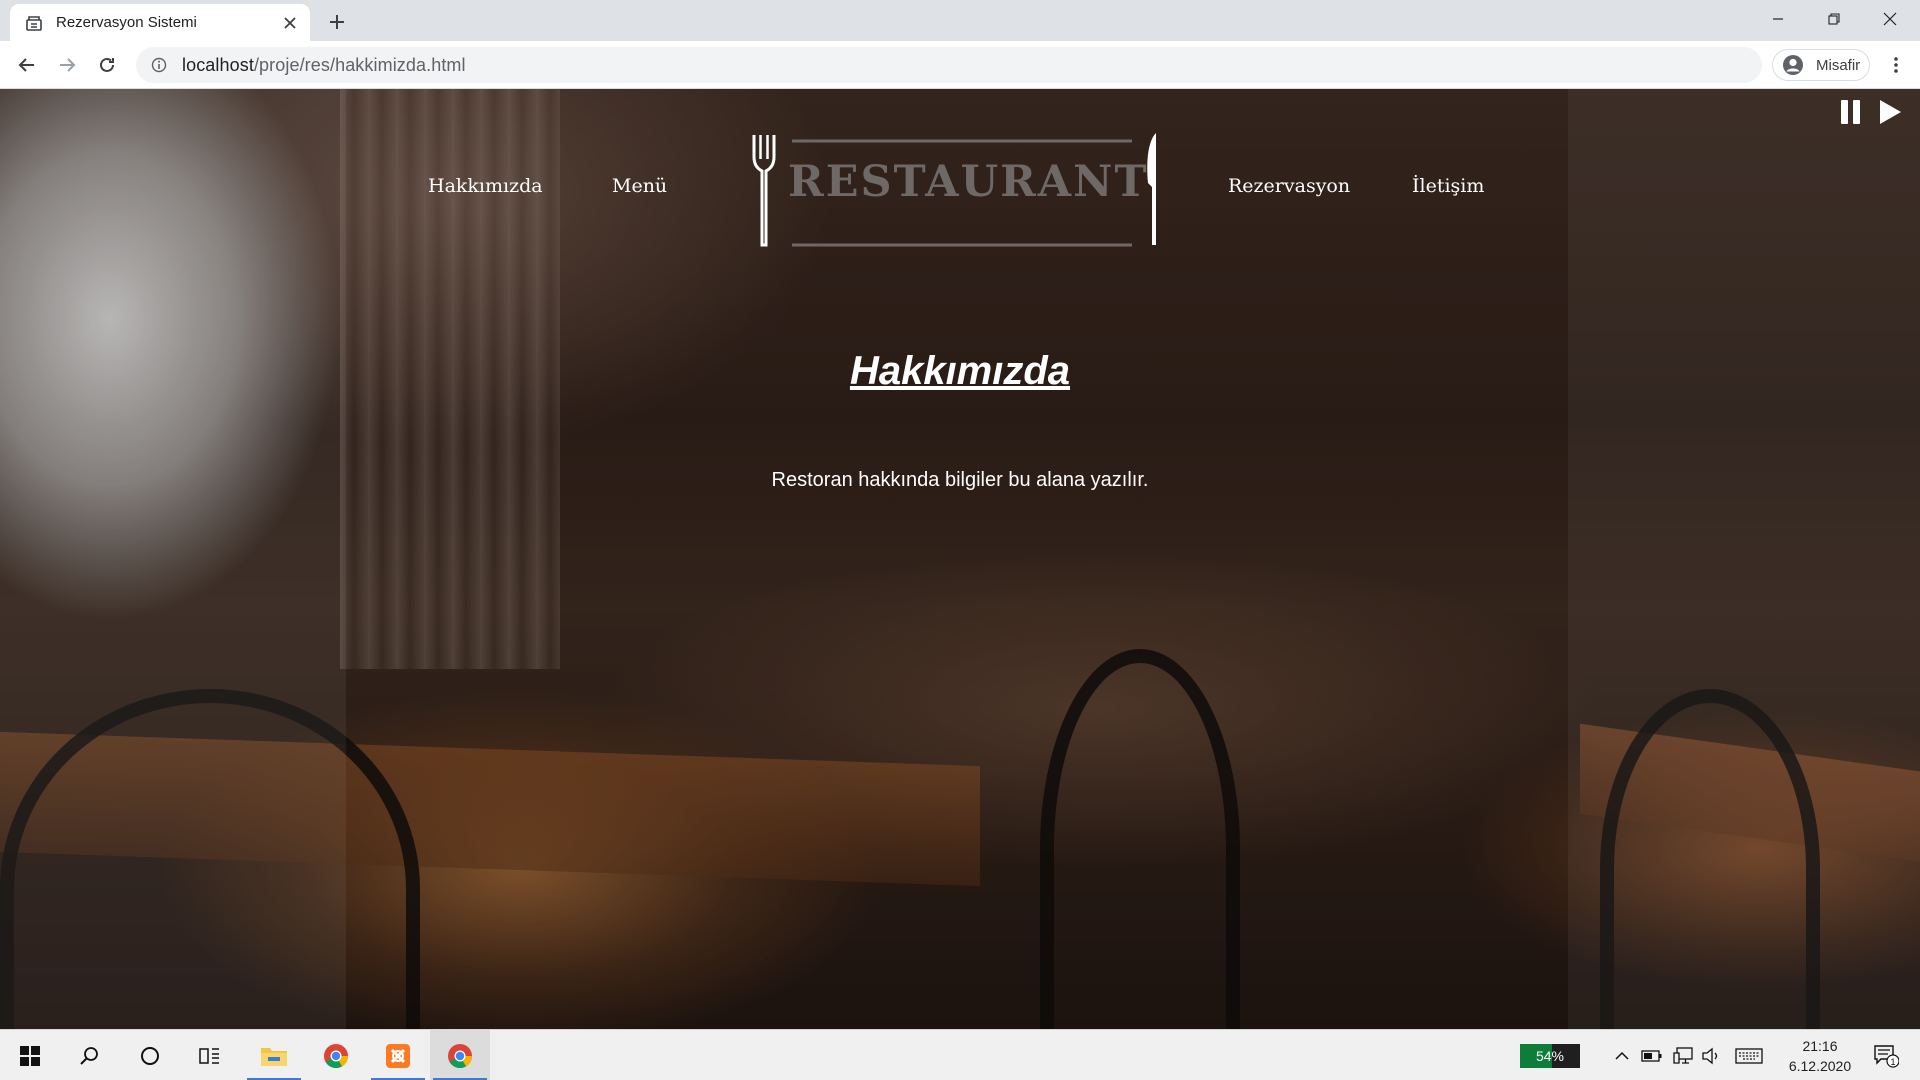 The height and width of the screenshot is (1080, 1920). What do you see at coordinates (67, 65) in the screenshot?
I see `forward-icon` at bounding box center [67, 65].